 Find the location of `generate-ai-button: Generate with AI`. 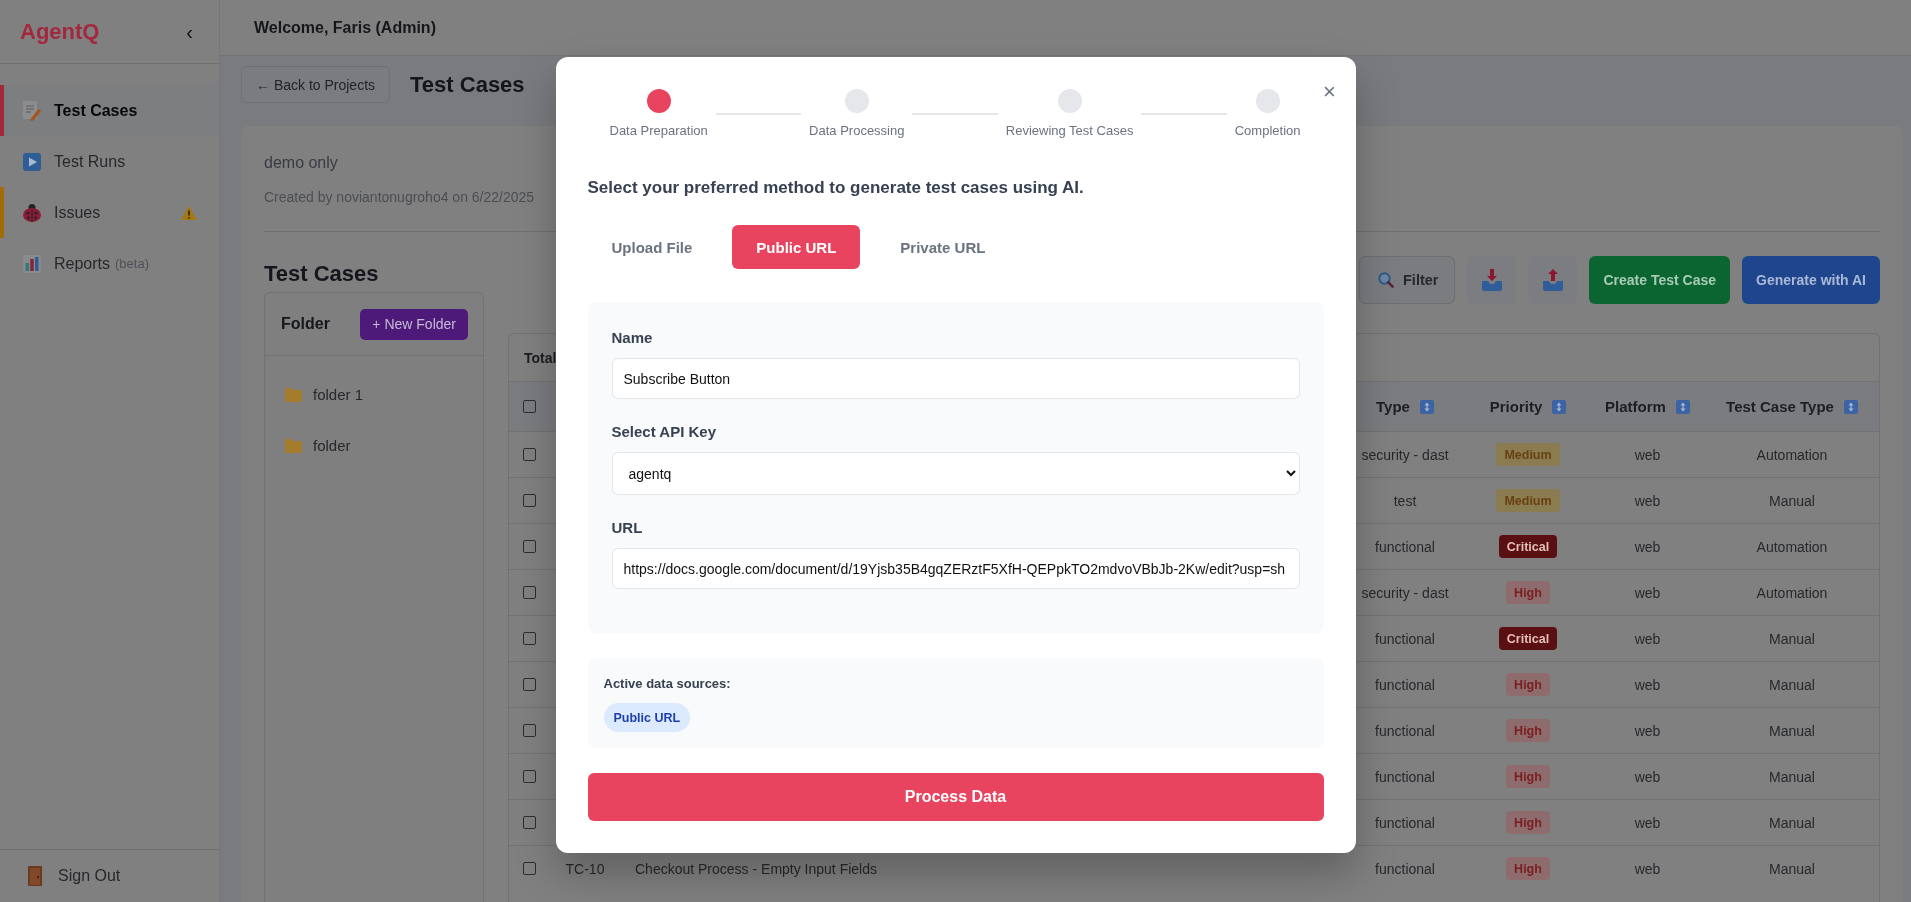

generate-ai-button: Generate with AI is located at coordinates (1811, 280).